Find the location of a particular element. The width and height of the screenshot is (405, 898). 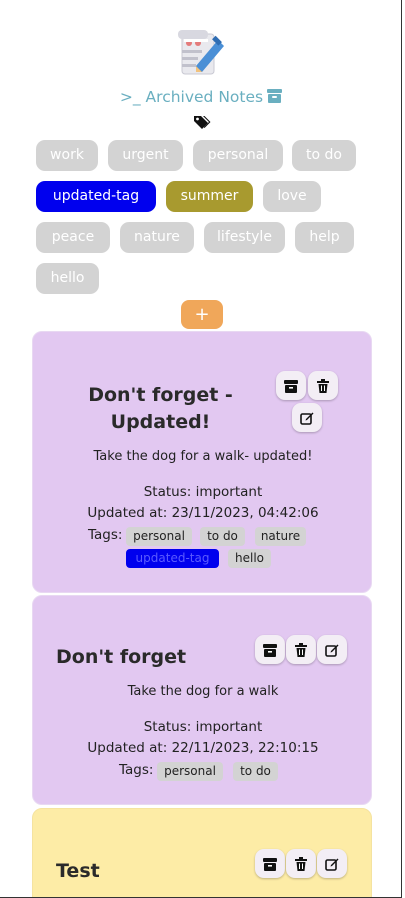

note-tag: updated-tag is located at coordinates (172, 558).